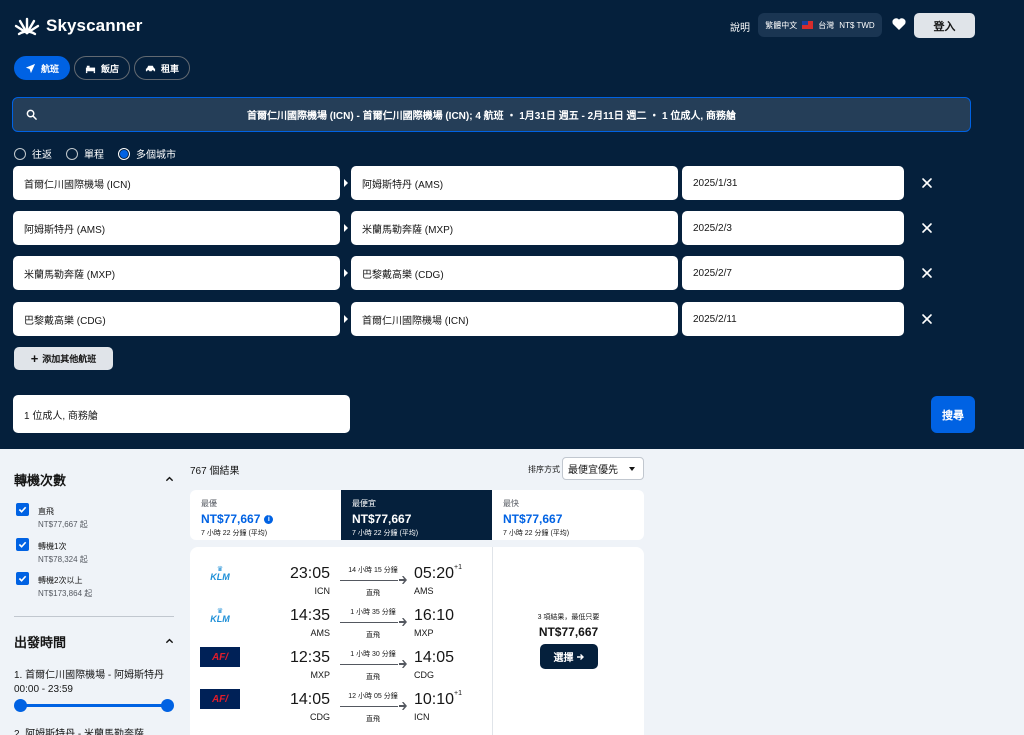  I want to click on trip-type-multi-city: 多個城市, so click(147, 153).